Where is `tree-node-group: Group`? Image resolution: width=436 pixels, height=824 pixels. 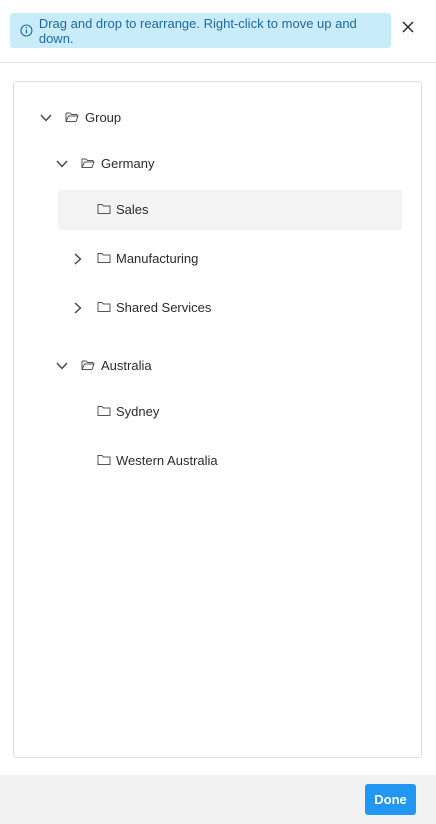 tree-node-group: Group is located at coordinates (217, 118).